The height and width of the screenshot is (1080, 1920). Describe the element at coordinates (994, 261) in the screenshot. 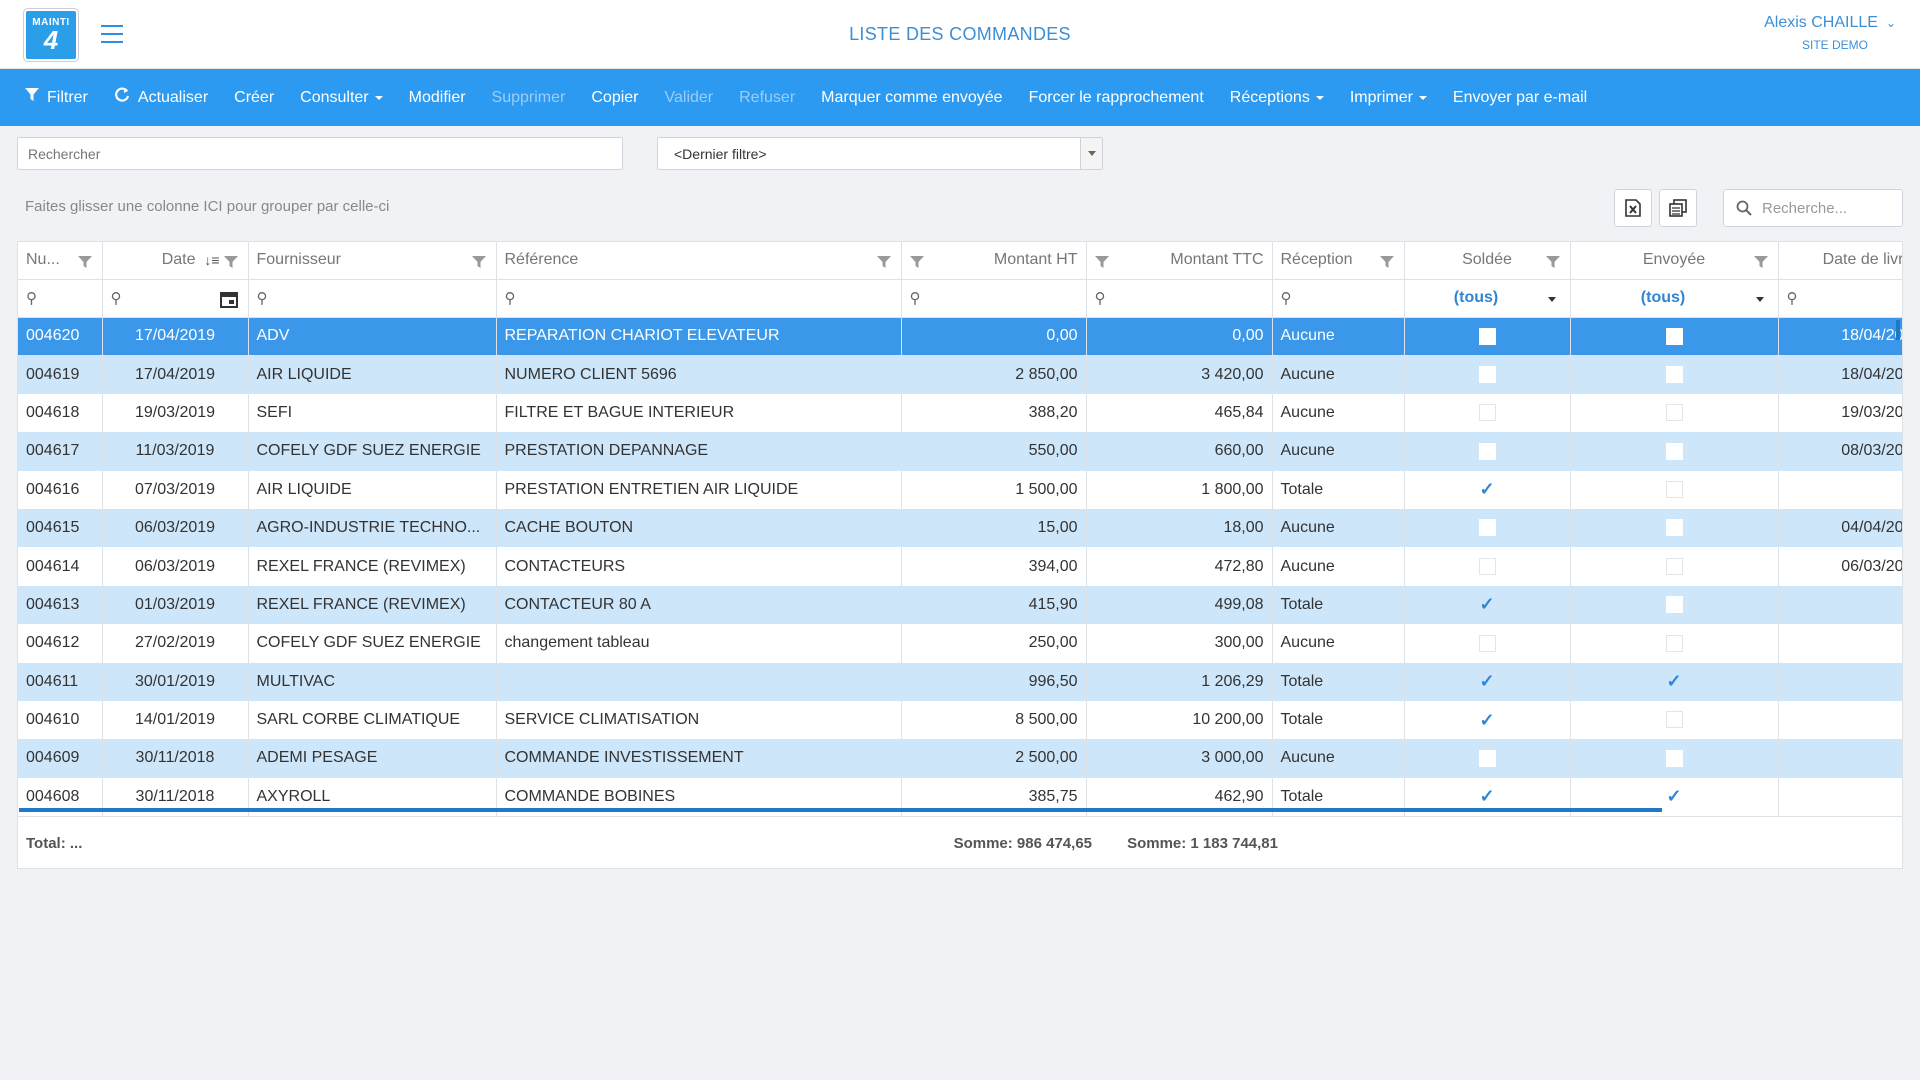

I see `col-header-amount-ht: Montant HT` at that location.